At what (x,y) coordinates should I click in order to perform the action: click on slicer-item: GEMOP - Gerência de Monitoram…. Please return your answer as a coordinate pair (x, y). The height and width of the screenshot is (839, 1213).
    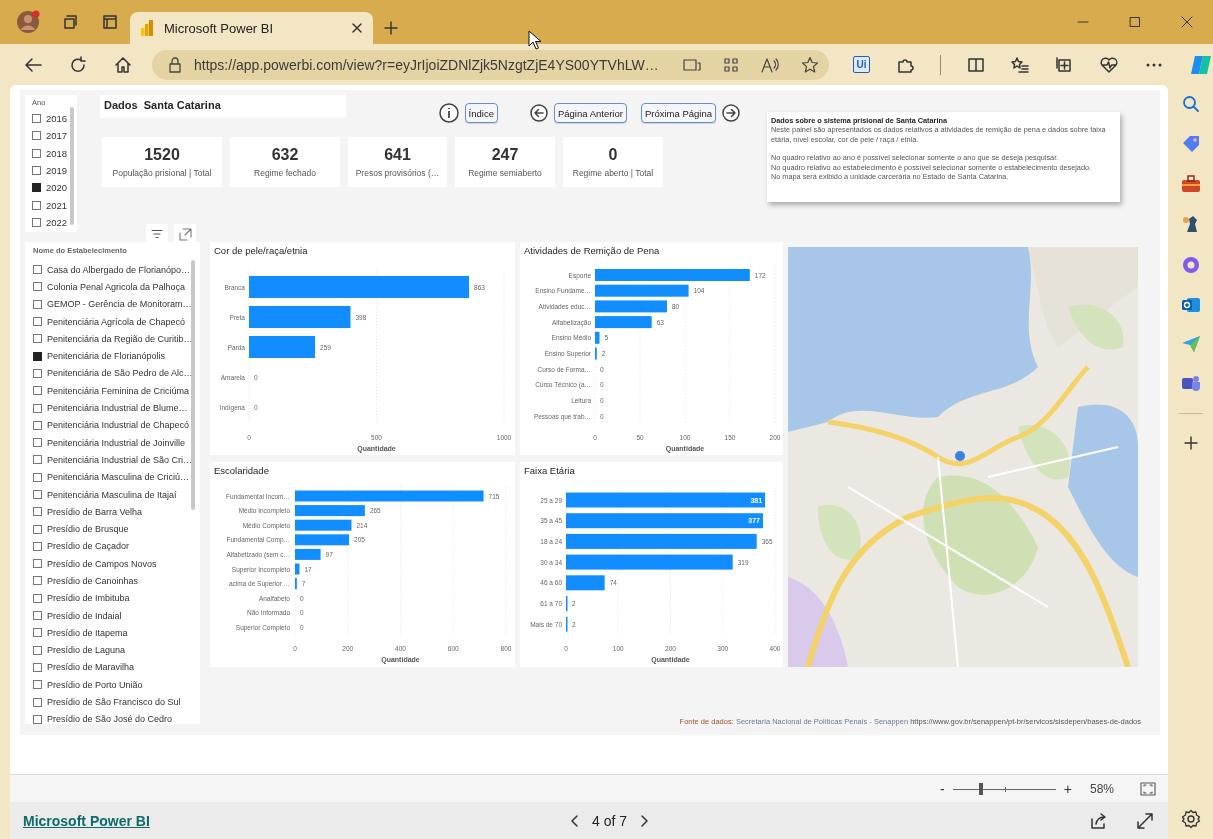
    Looking at the image, I should click on (116, 304).